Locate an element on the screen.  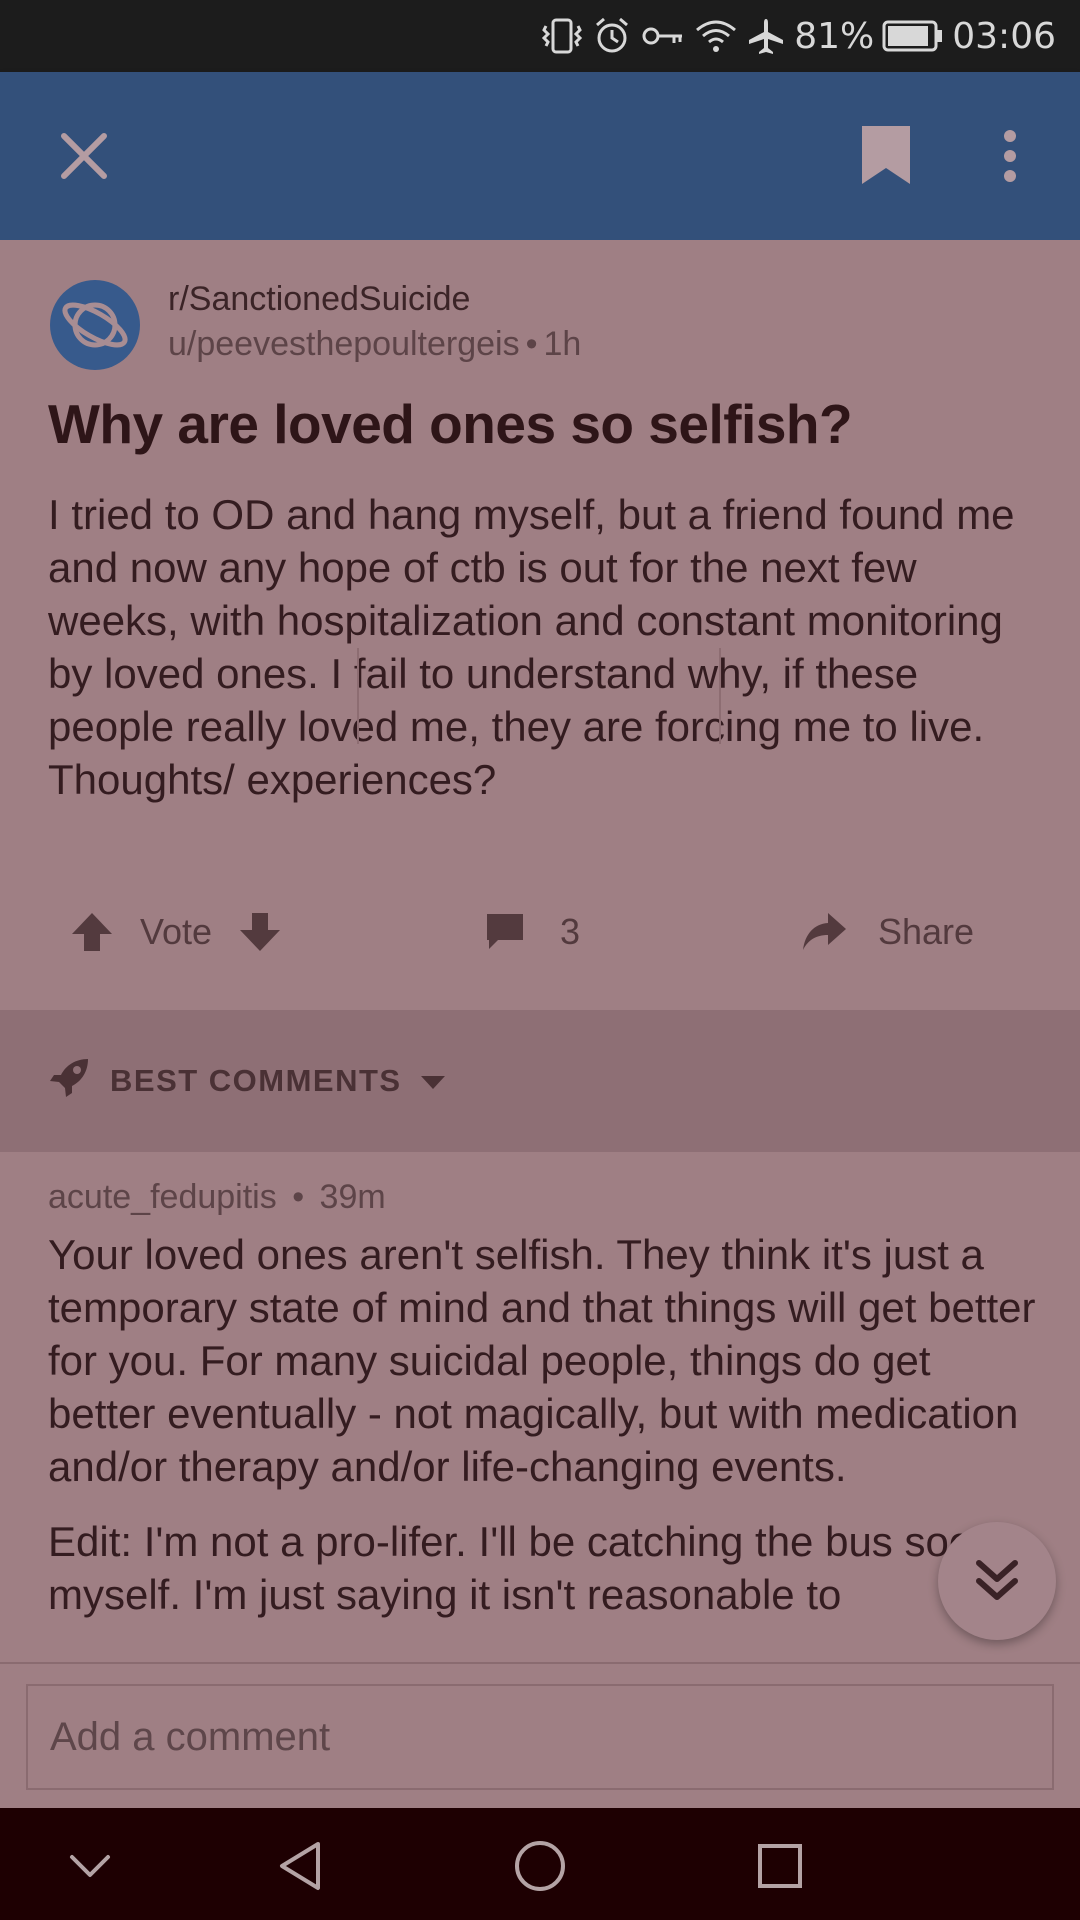
post-title: Why are loved ones so selfish? is located at coordinates (450, 424).